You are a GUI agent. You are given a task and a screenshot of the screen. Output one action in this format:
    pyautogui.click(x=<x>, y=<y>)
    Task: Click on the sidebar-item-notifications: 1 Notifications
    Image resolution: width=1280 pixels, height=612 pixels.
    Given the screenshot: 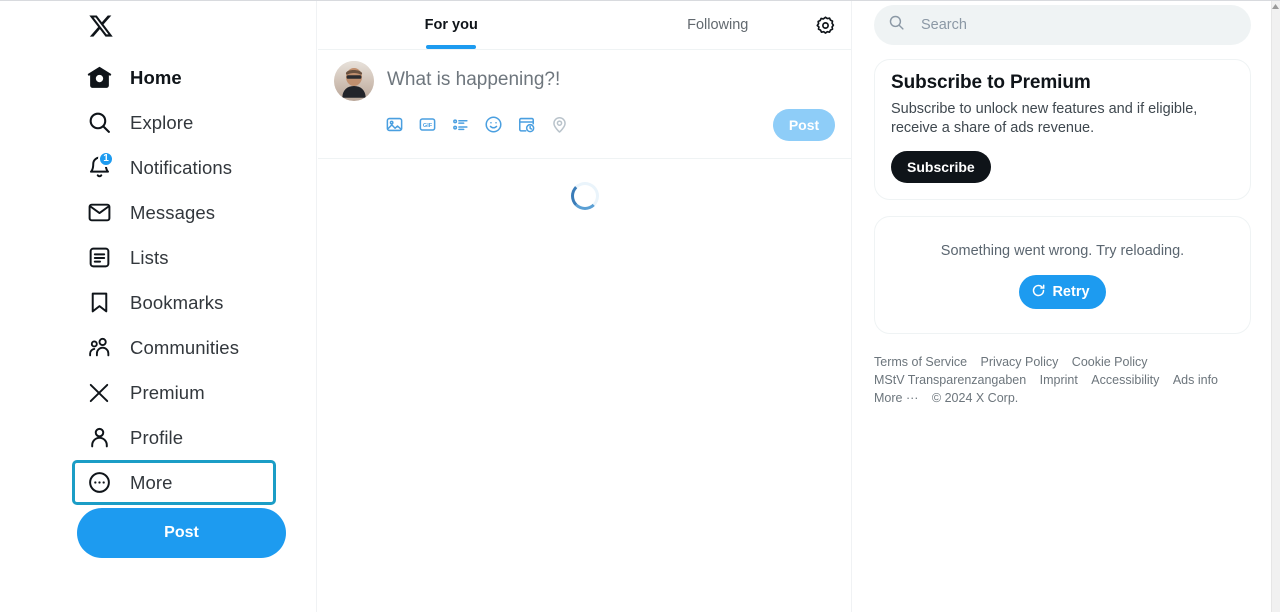 What is the action you would take?
    pyautogui.click(x=187, y=167)
    